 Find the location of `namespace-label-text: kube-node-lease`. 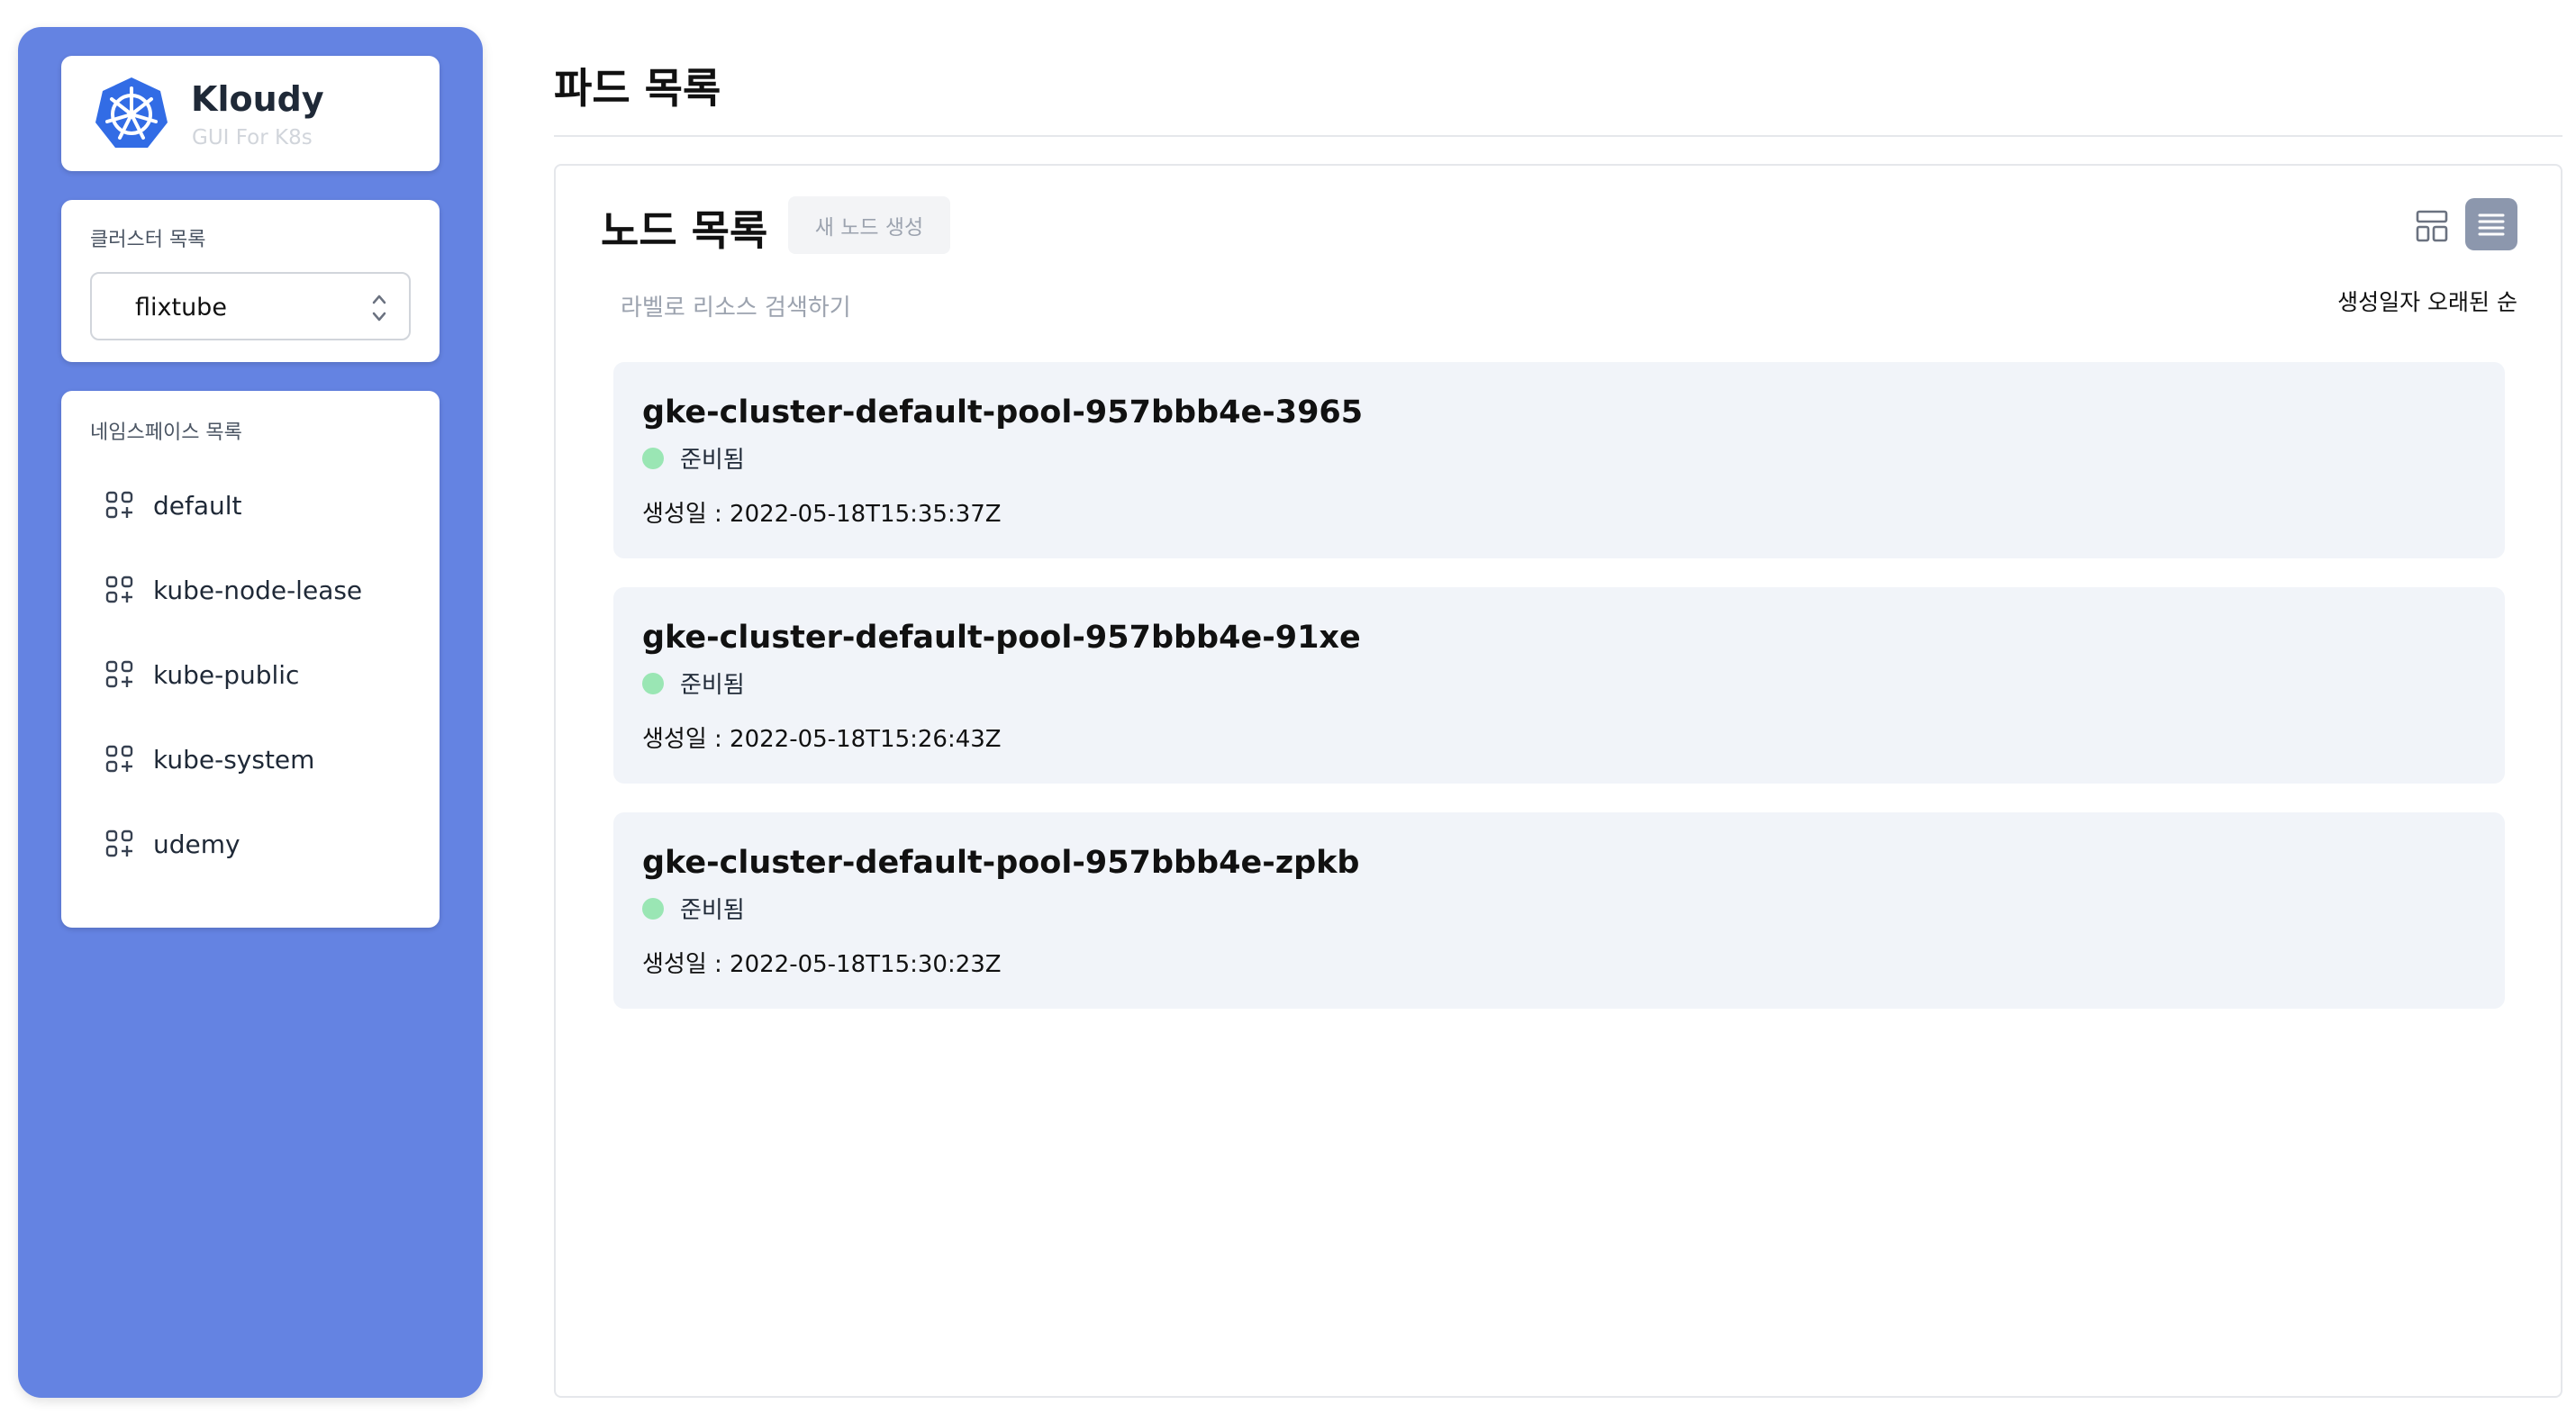

namespace-label-text: kube-node-lease is located at coordinates (258, 590).